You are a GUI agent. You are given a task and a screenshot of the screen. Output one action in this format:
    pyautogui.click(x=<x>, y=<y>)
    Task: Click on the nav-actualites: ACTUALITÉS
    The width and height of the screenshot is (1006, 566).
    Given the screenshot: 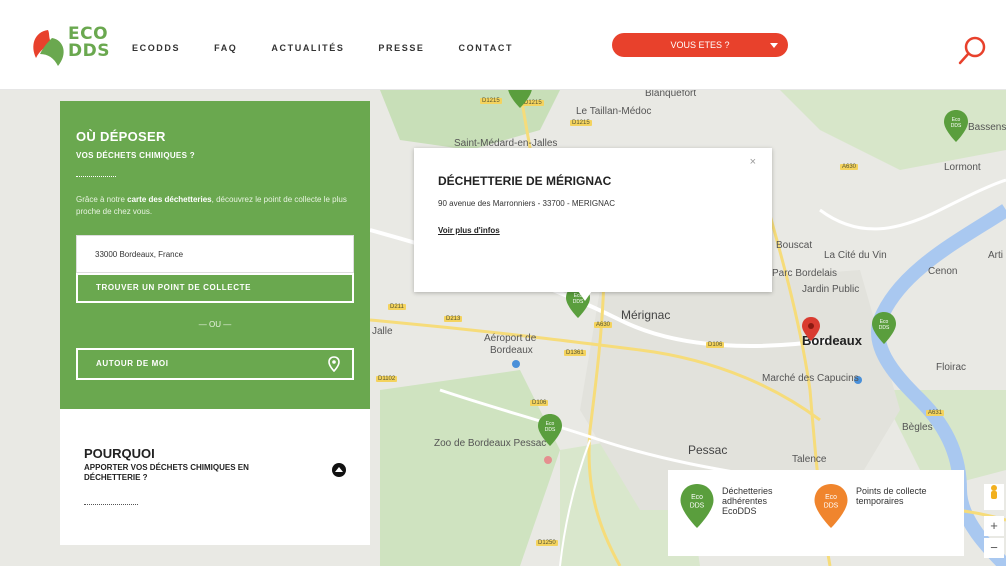 What is the action you would take?
    pyautogui.click(x=307, y=48)
    